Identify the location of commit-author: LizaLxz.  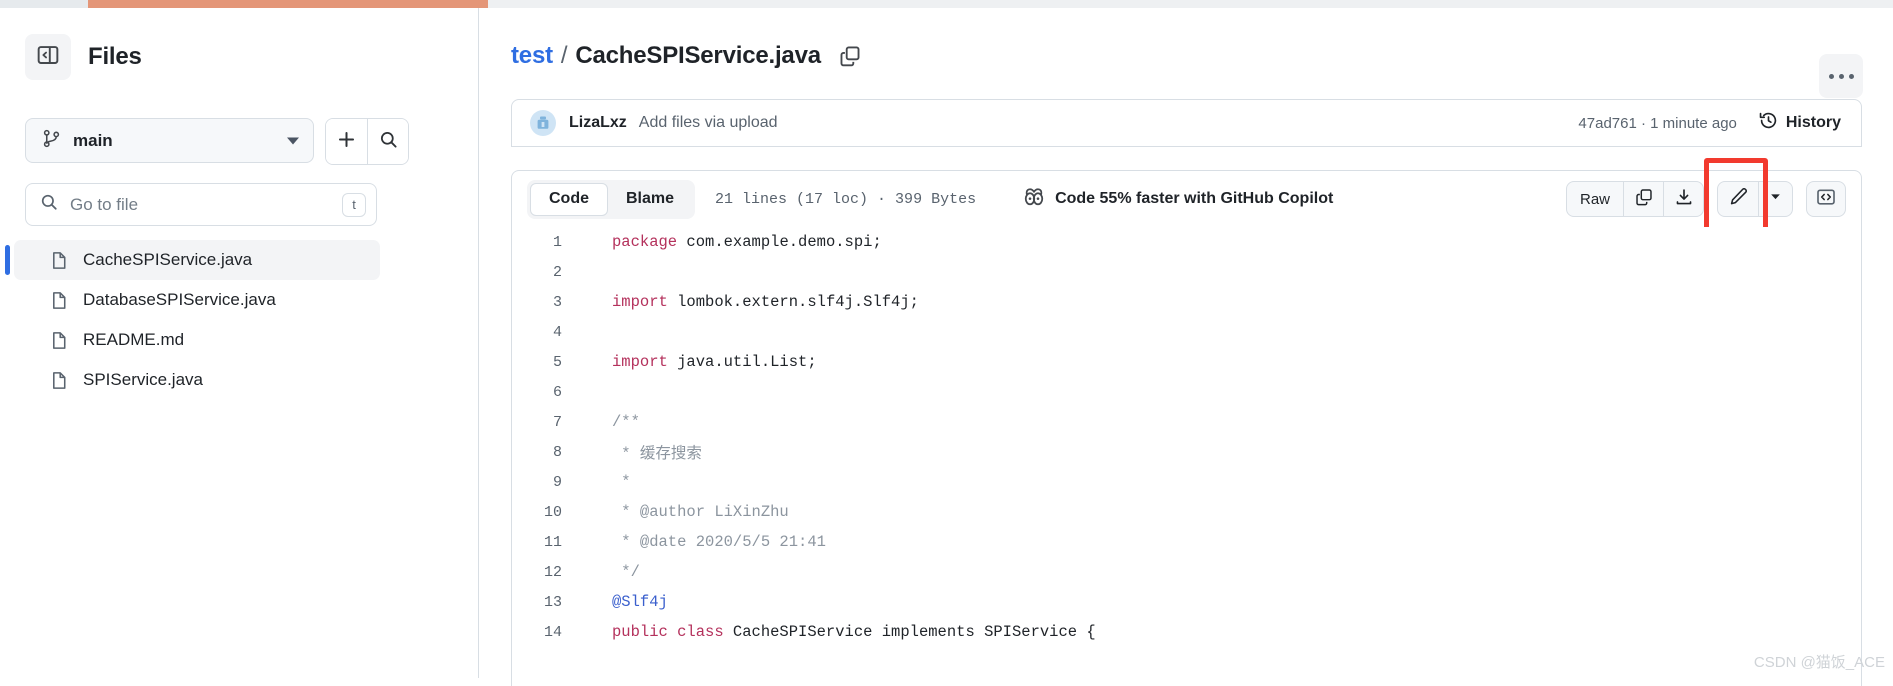
(598, 123).